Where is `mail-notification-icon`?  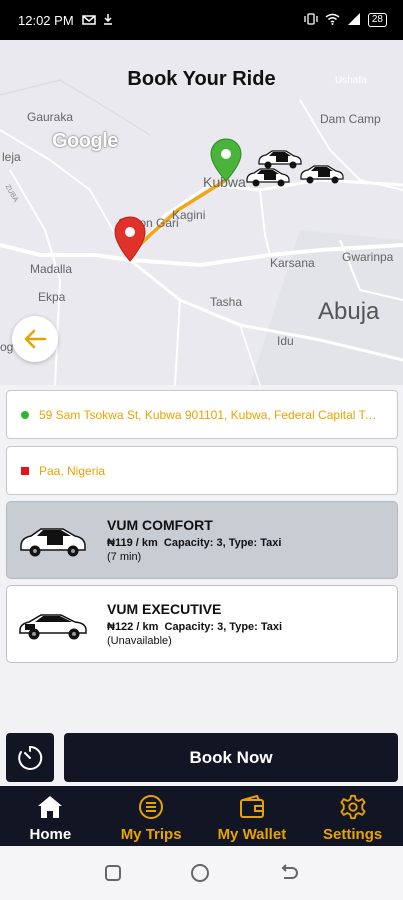 mail-notification-icon is located at coordinates (88, 20).